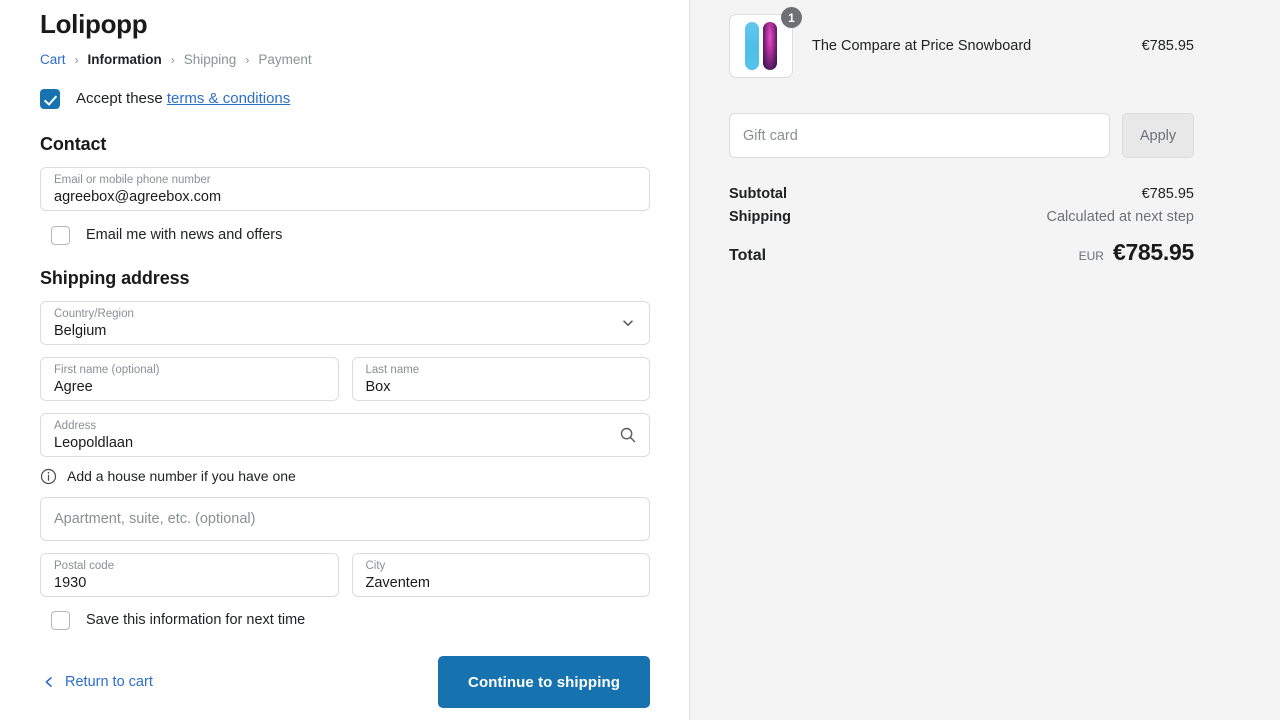  Describe the element at coordinates (94, 314) in the screenshot. I see `country-select-label: Country/Region` at that location.